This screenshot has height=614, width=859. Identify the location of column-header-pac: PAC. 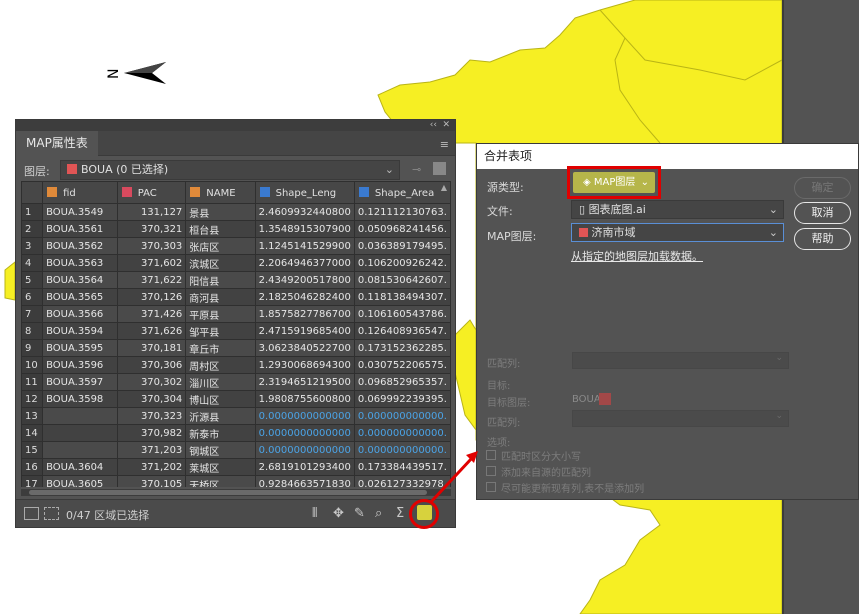
(151, 192).